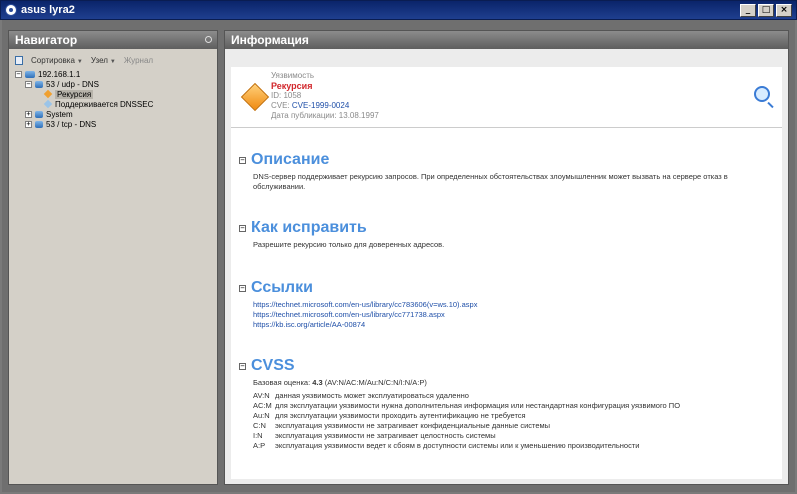 This screenshot has height=494, width=797. Describe the element at coordinates (74, 94) in the screenshot. I see `tree-node-label: Рекурсия` at that location.